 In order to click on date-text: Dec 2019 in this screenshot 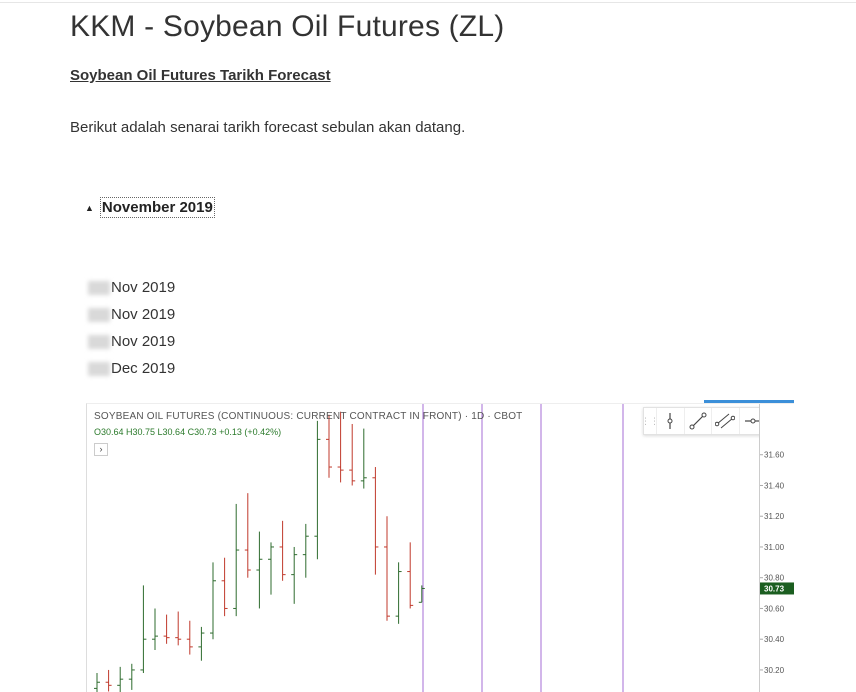, I will do `click(143, 368)`.